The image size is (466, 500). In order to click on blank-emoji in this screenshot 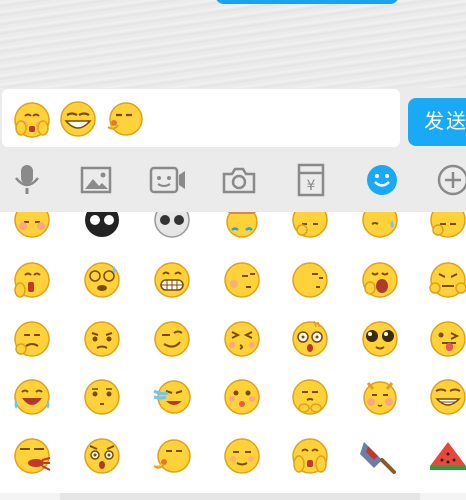, I will do `click(102, 397)`.